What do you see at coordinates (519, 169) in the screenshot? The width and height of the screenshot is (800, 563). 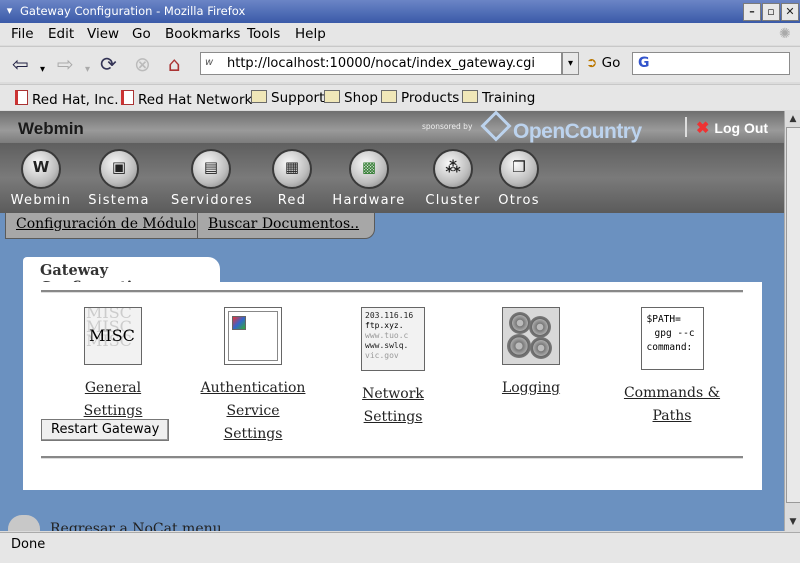 I see `windows-icon: ❐` at bounding box center [519, 169].